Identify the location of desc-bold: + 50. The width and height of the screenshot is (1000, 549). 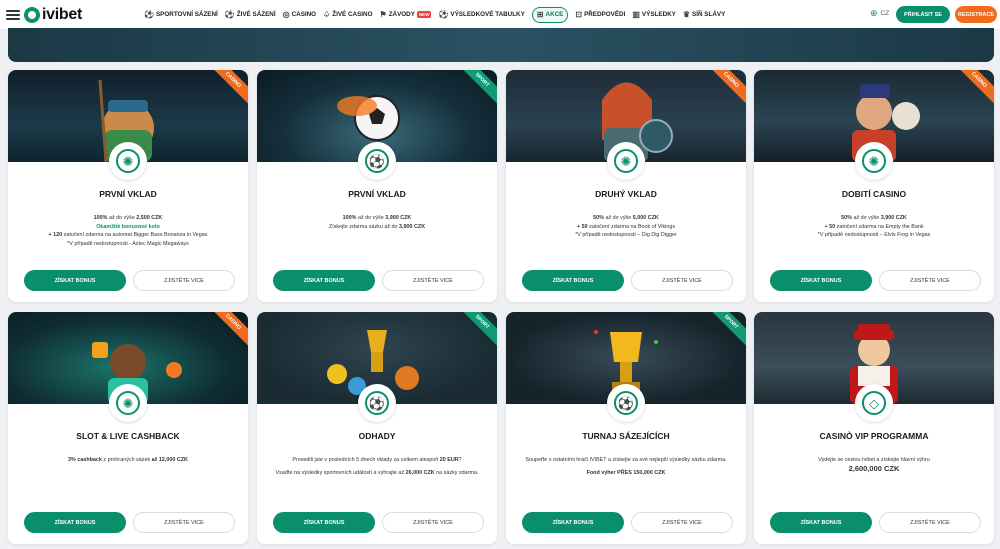
(582, 226).